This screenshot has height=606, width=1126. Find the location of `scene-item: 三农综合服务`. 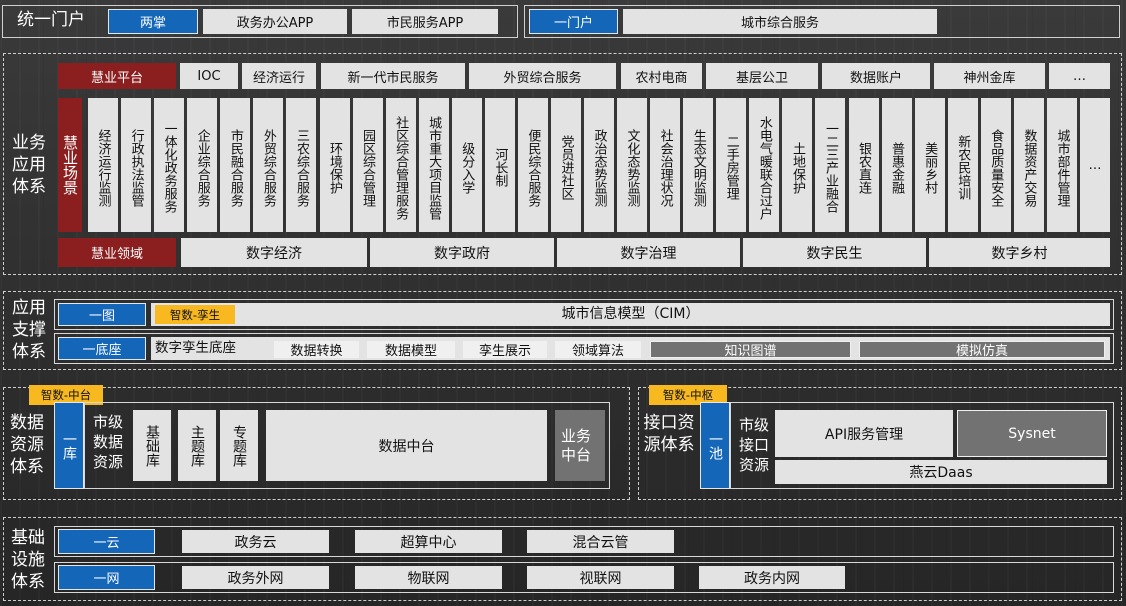

scene-item: 三农综合服务 is located at coordinates (301, 165).